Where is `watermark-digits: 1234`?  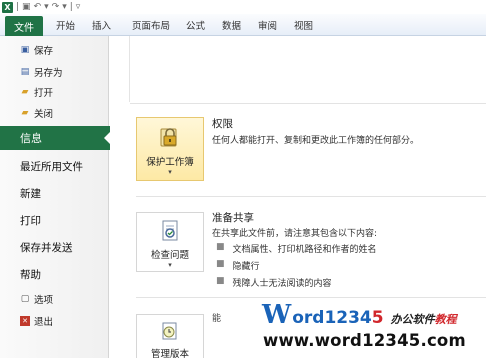 watermark-digits: 1234 is located at coordinates (348, 318).